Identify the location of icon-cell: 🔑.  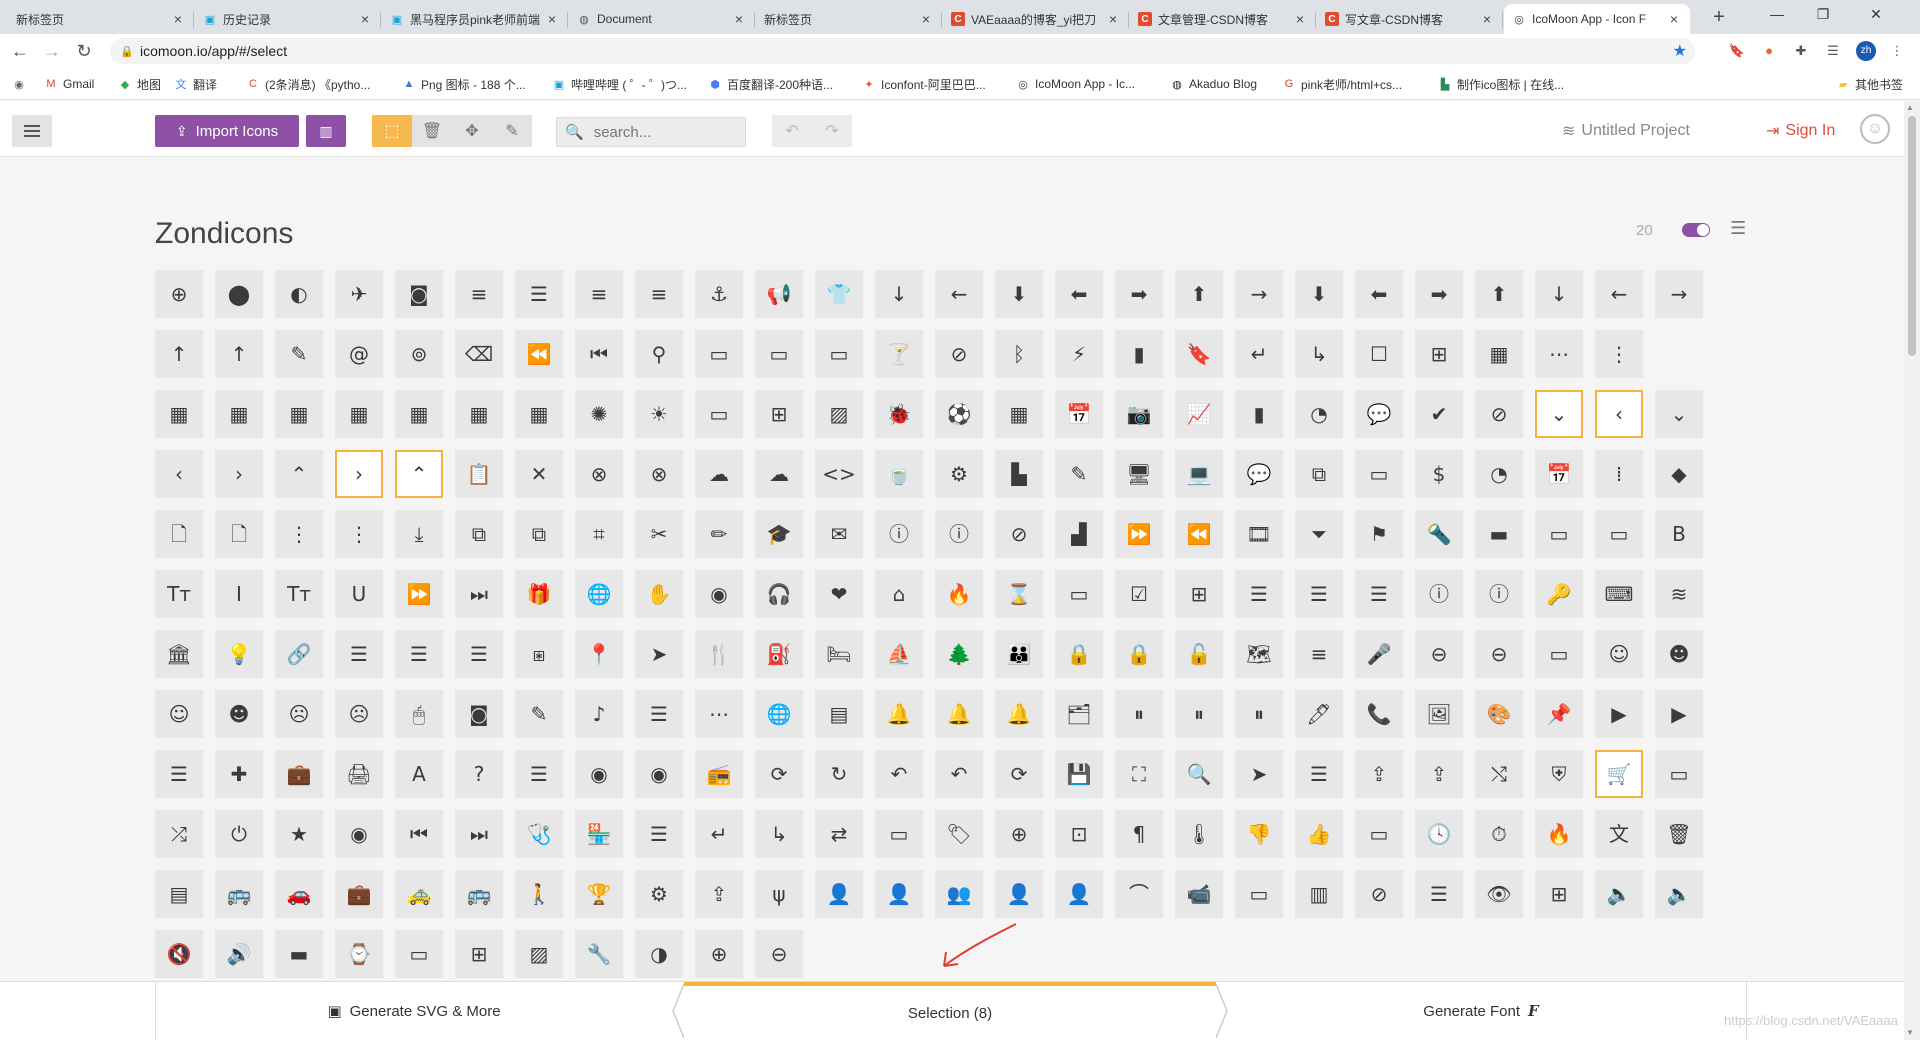
(1559, 594).